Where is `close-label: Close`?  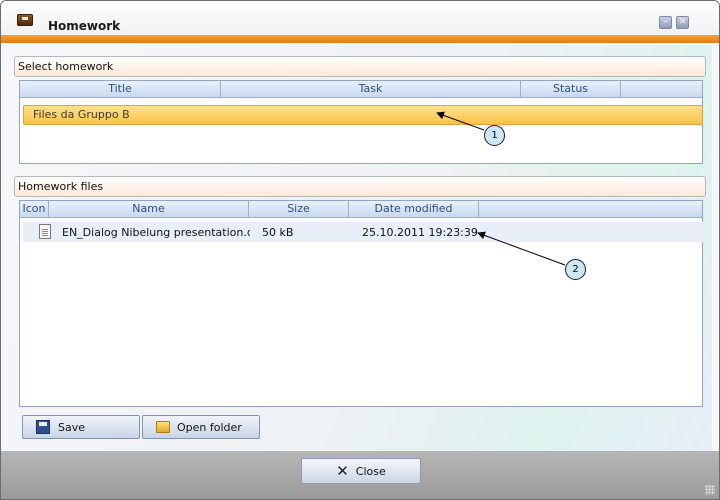
close-label: Close is located at coordinates (370, 471).